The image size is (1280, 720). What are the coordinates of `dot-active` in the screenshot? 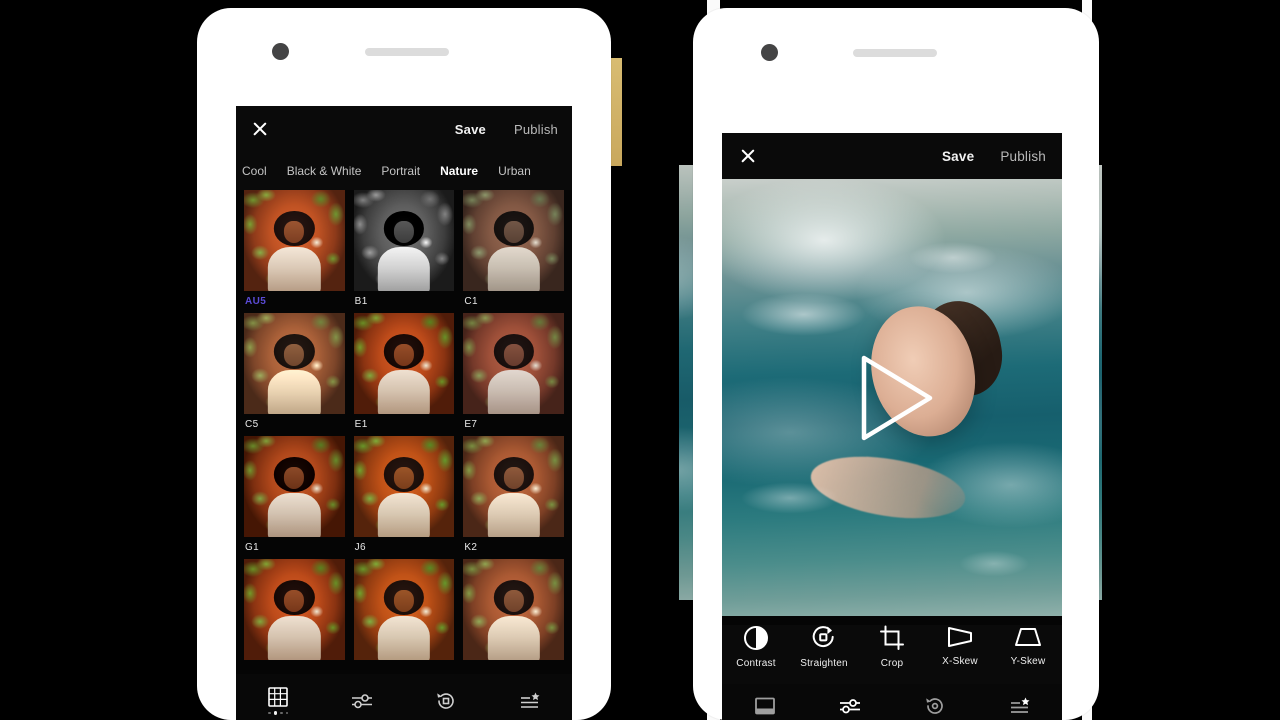 It's located at (275, 713).